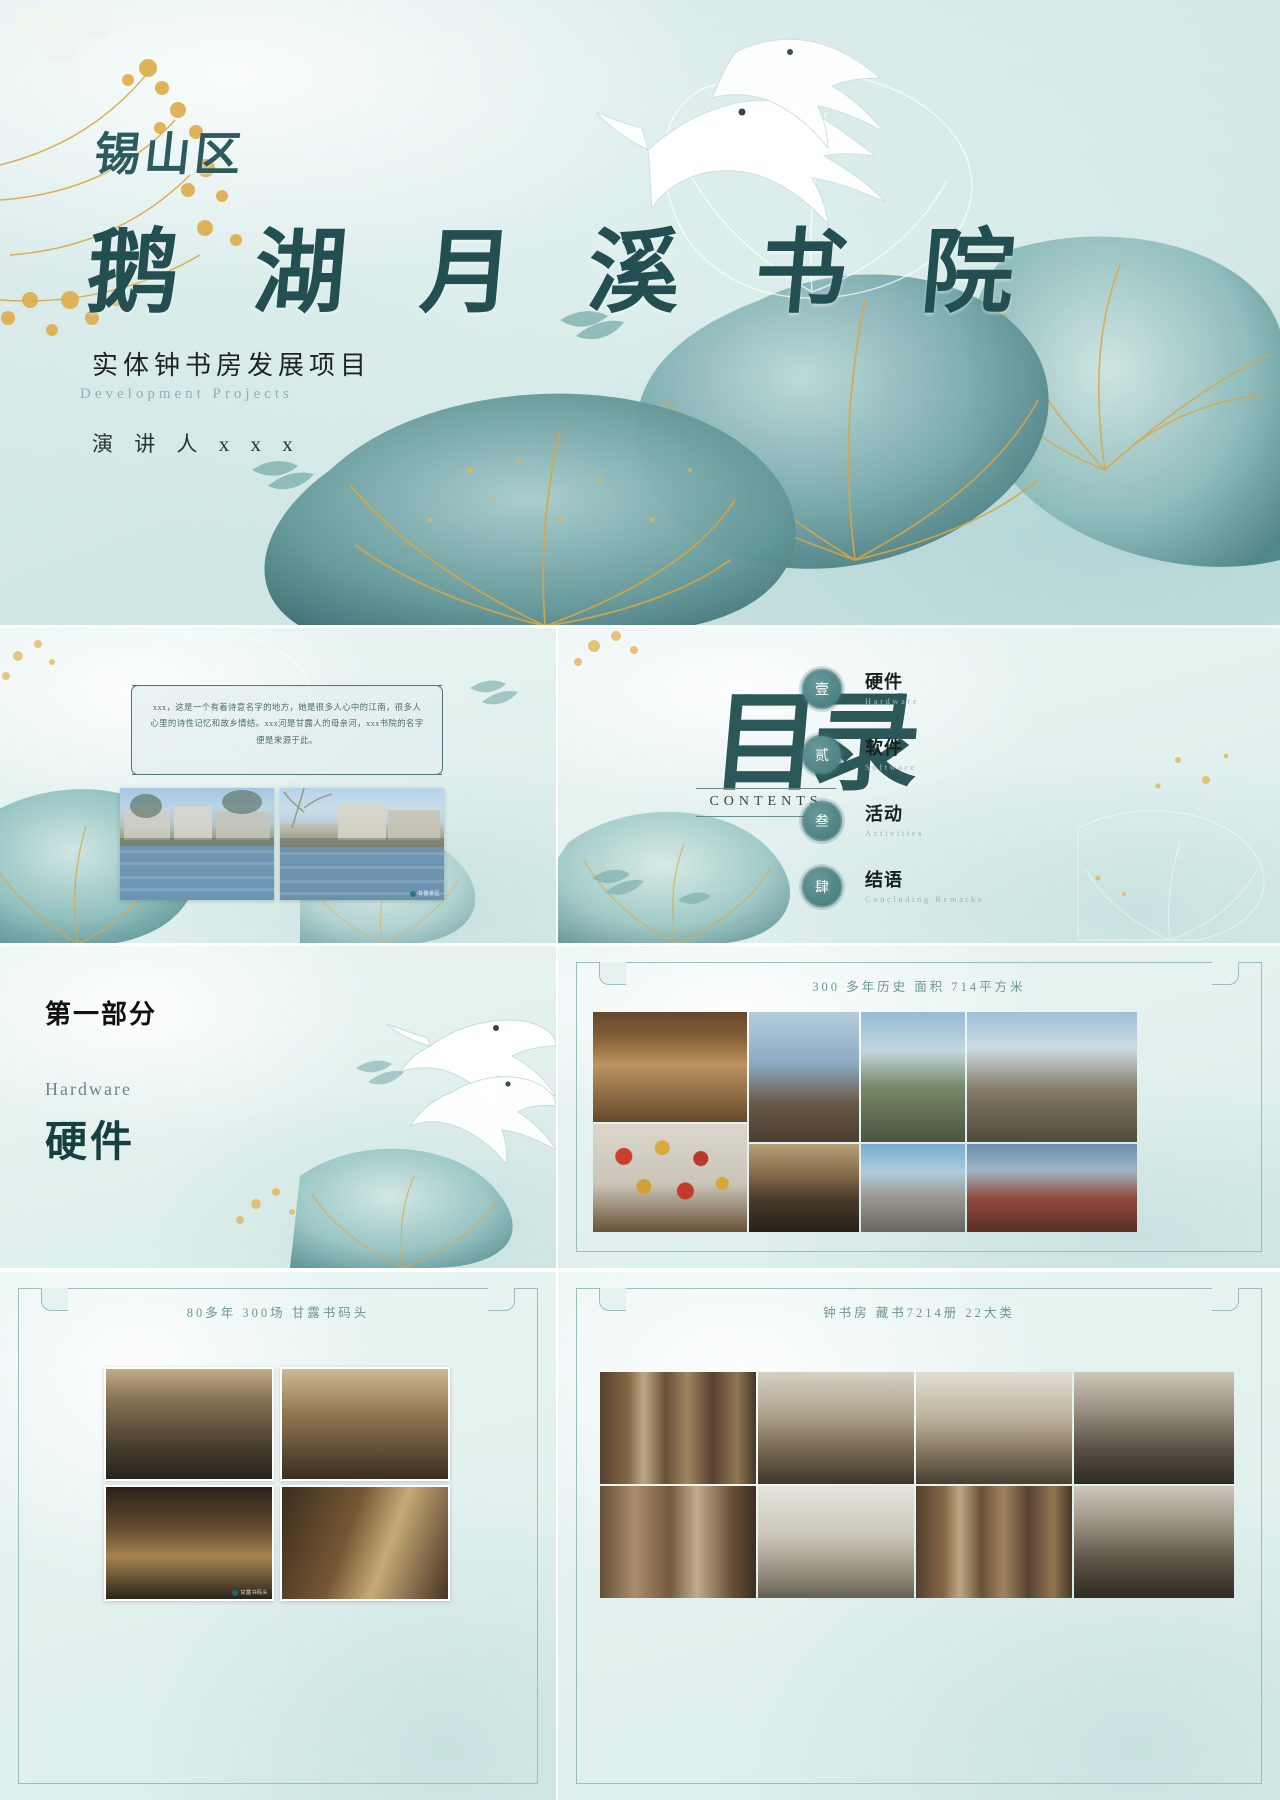 Image resolution: width=1280 pixels, height=1800 pixels. What do you see at coordinates (884, 814) in the screenshot?
I see `toc-label-cn-3: 活动` at bounding box center [884, 814].